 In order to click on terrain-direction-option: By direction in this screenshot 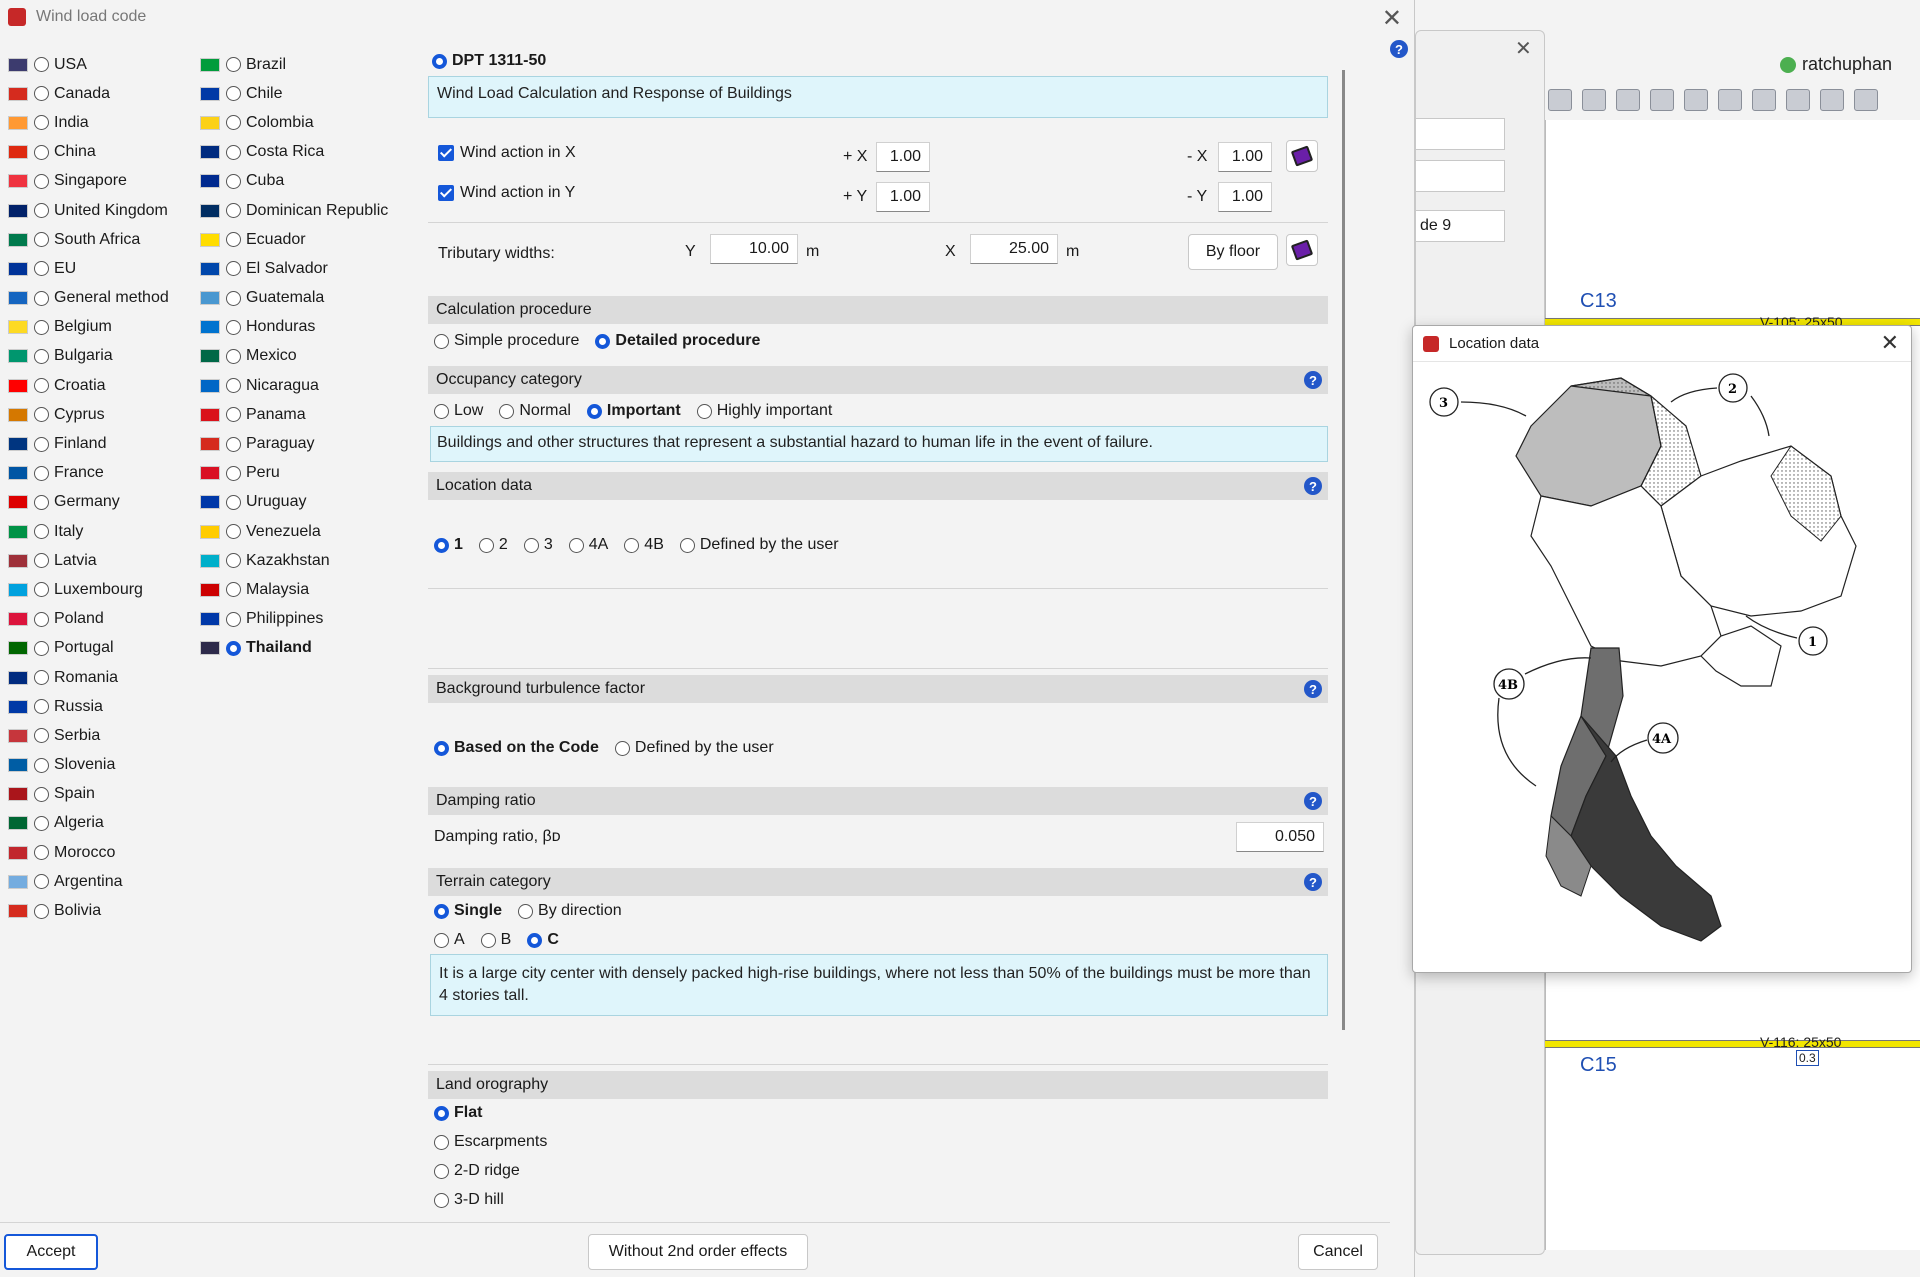, I will do `click(570, 911)`.